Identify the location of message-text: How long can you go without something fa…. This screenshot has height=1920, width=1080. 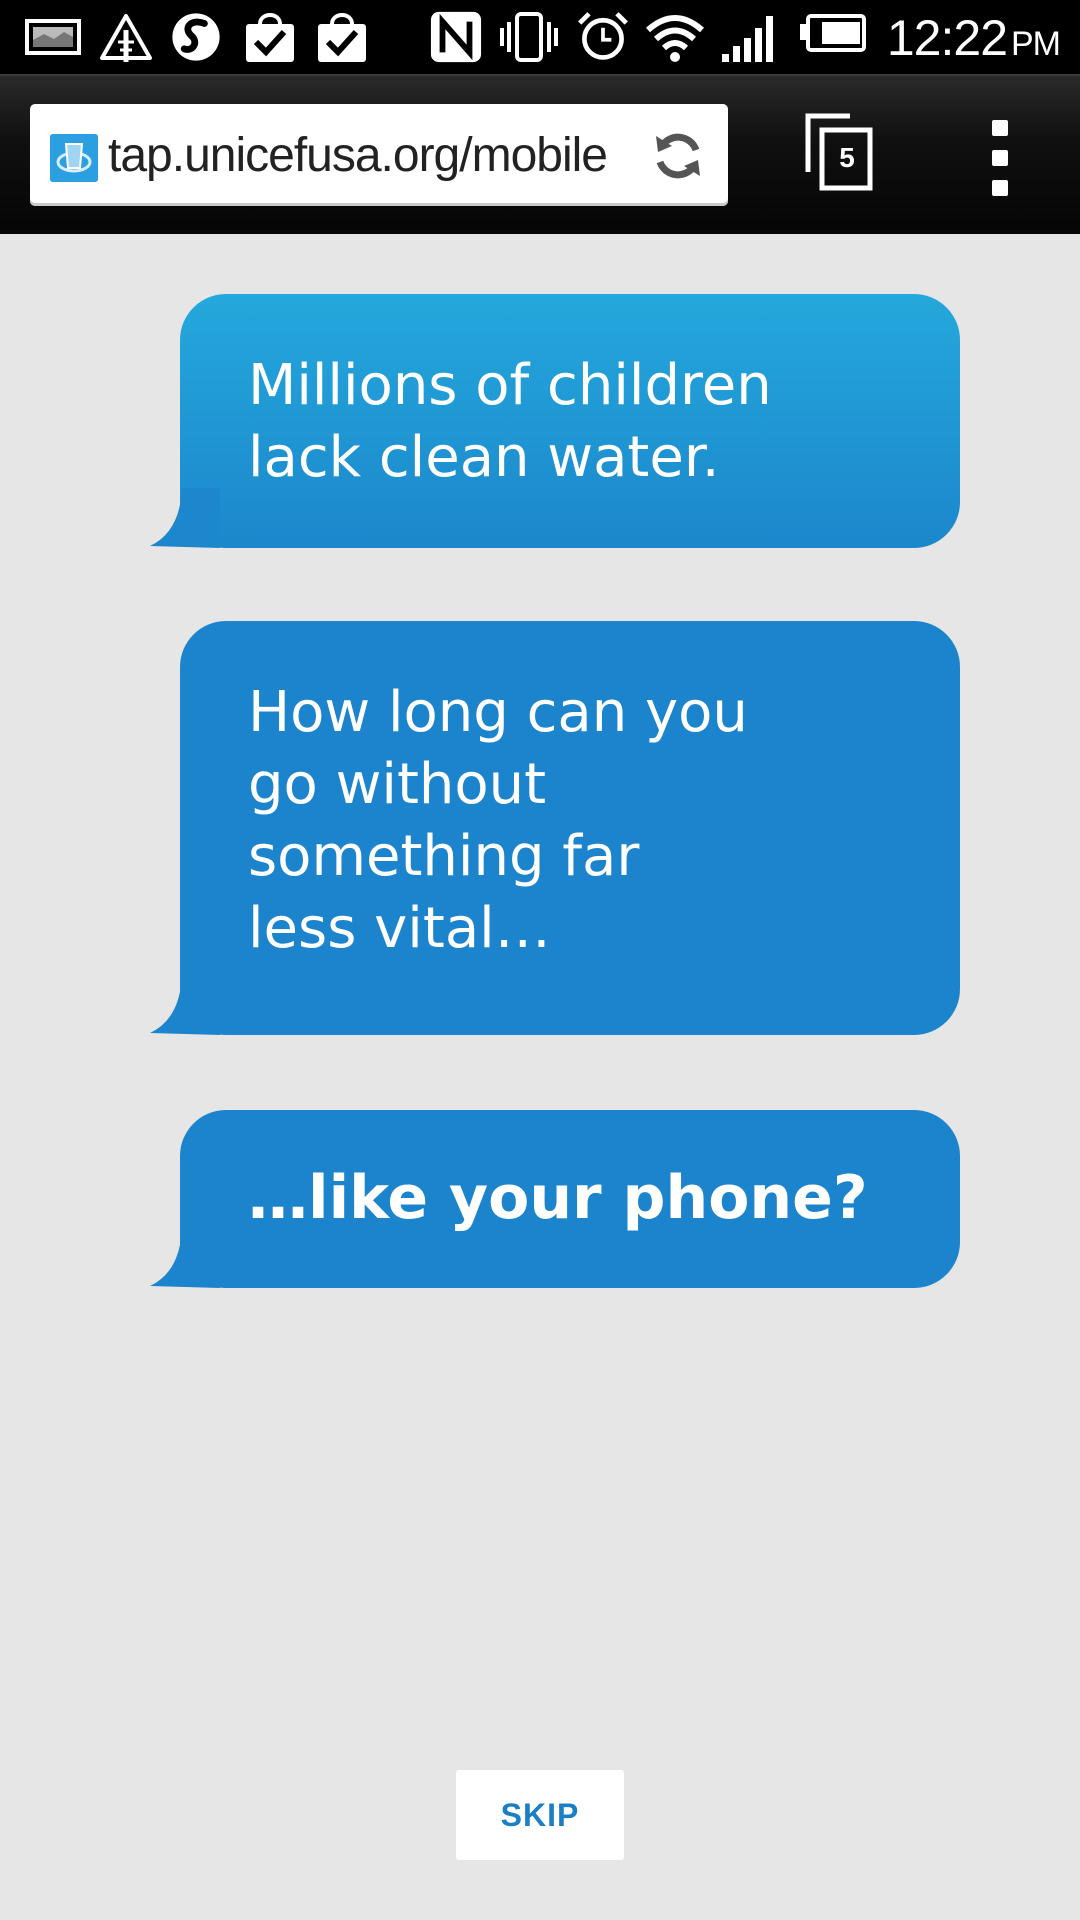
(498, 820).